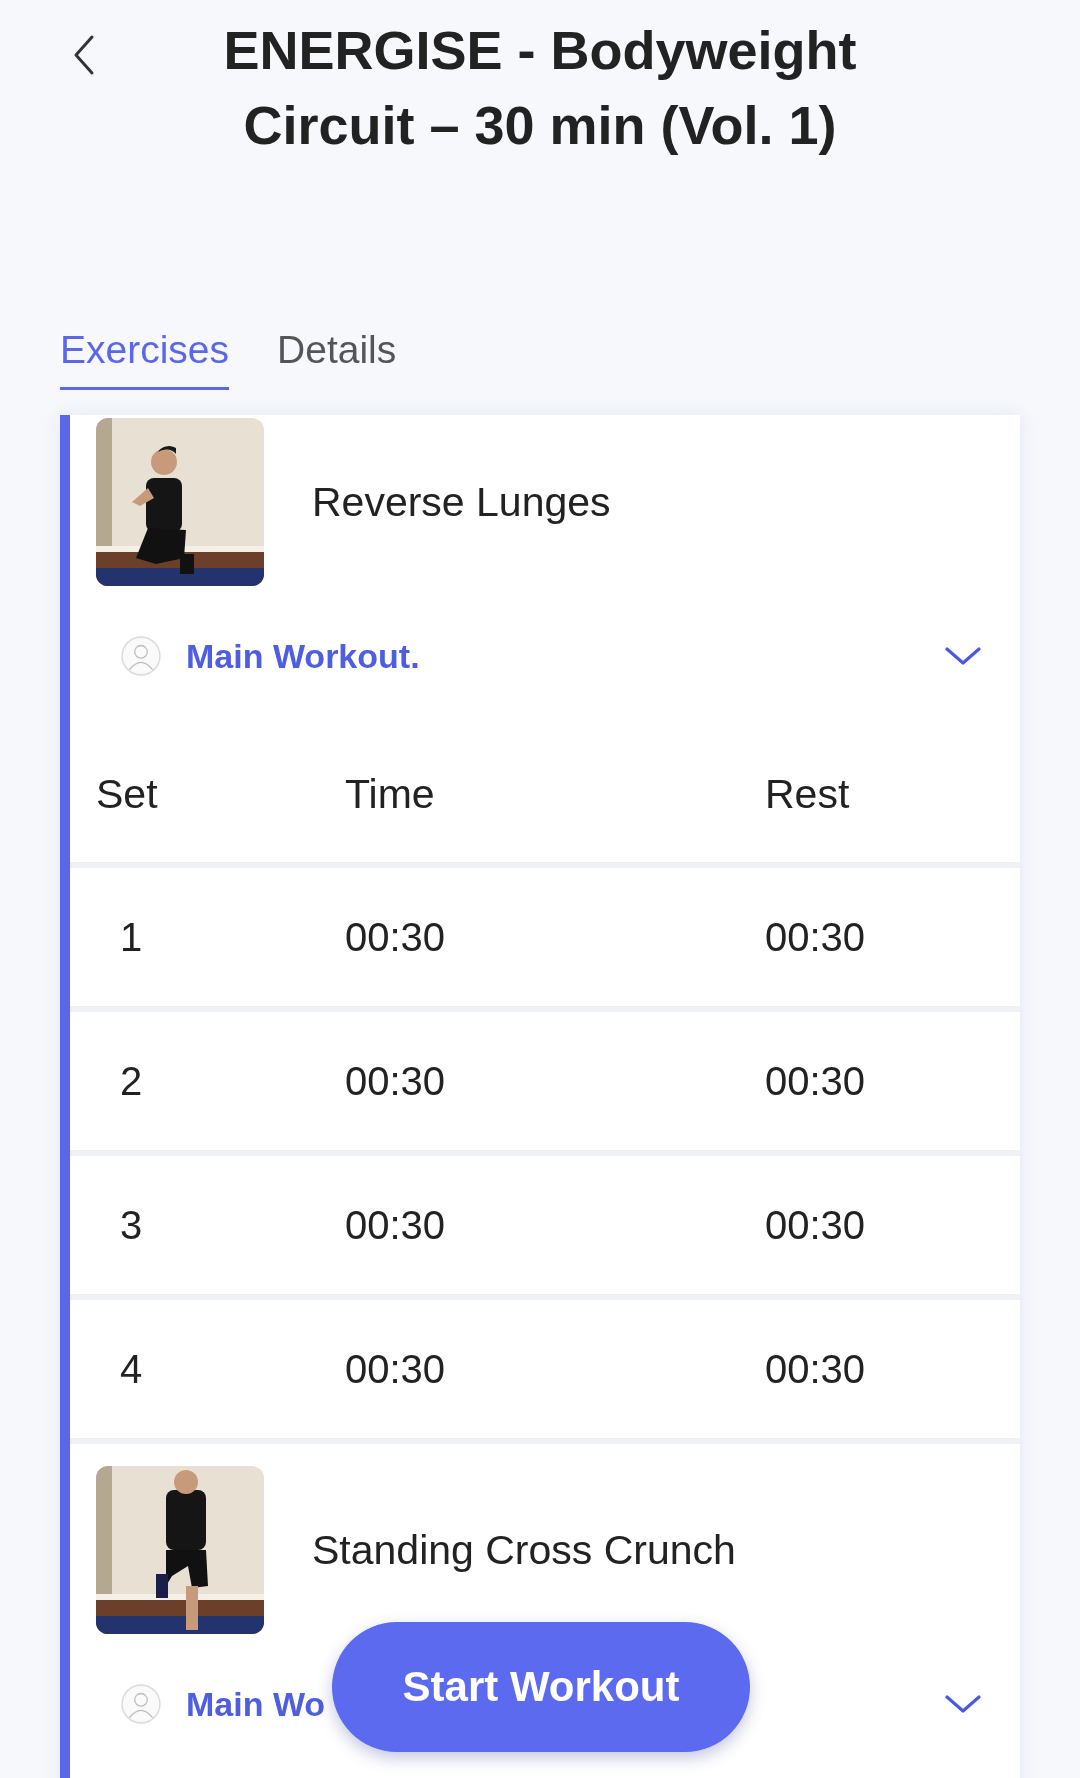 The height and width of the screenshot is (1778, 1080). I want to click on section-label: Main Wo, so click(256, 1704).